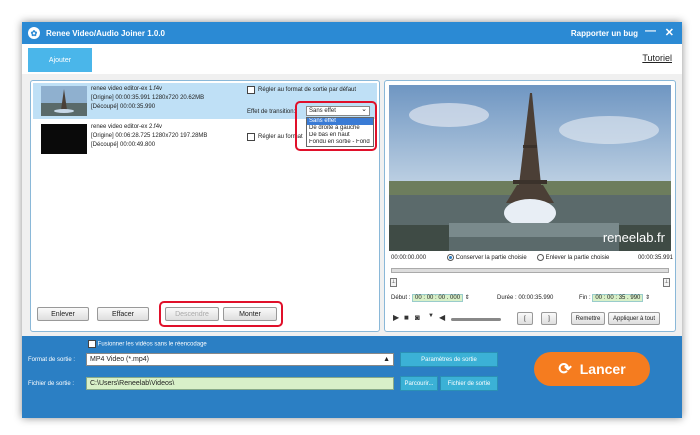 The height and width of the screenshot is (435, 700). Describe the element at coordinates (60, 60) in the screenshot. I see `add-button: Ajouter` at that location.